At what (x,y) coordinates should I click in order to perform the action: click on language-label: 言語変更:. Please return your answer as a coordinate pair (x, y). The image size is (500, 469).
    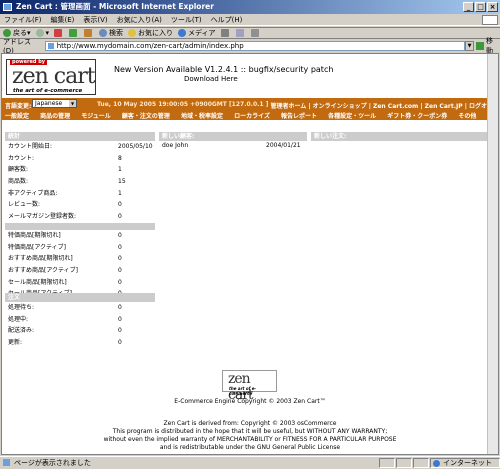
    Looking at the image, I should click on (18, 106).